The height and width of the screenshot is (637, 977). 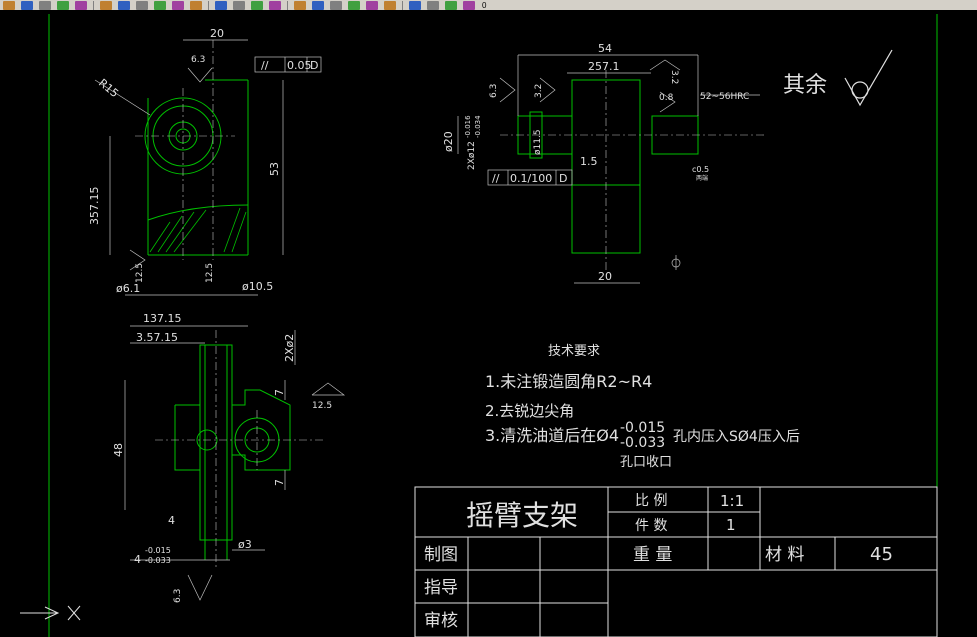 What do you see at coordinates (322, 406) in the screenshot?
I see `rough-right: 12.5` at bounding box center [322, 406].